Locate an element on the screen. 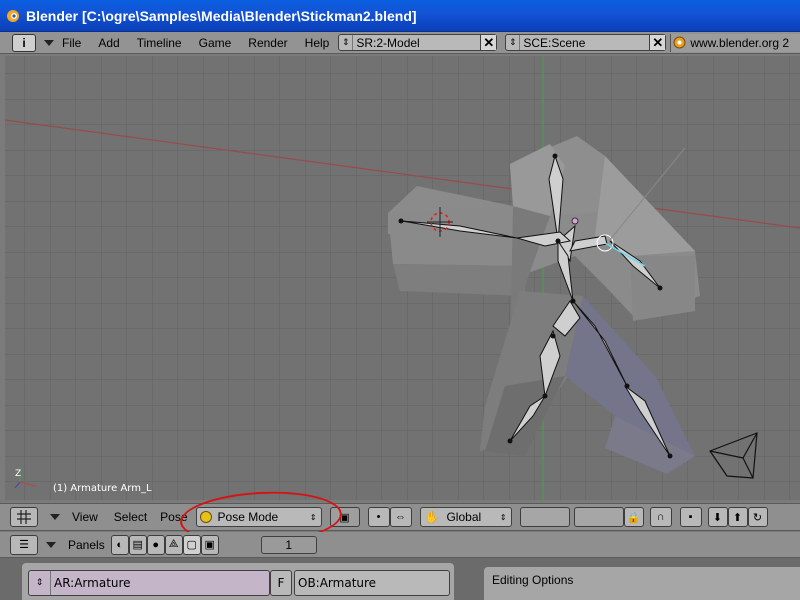 Image resolution: width=800 pixels, height=600 pixels. orientation-selector: ✋ Global ⇕ is located at coordinates (465, 517).